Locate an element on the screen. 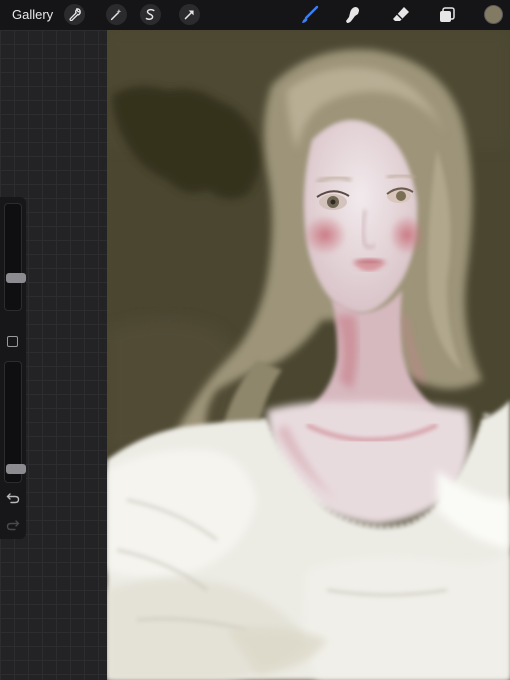  layers-button is located at coordinates (447, 15).